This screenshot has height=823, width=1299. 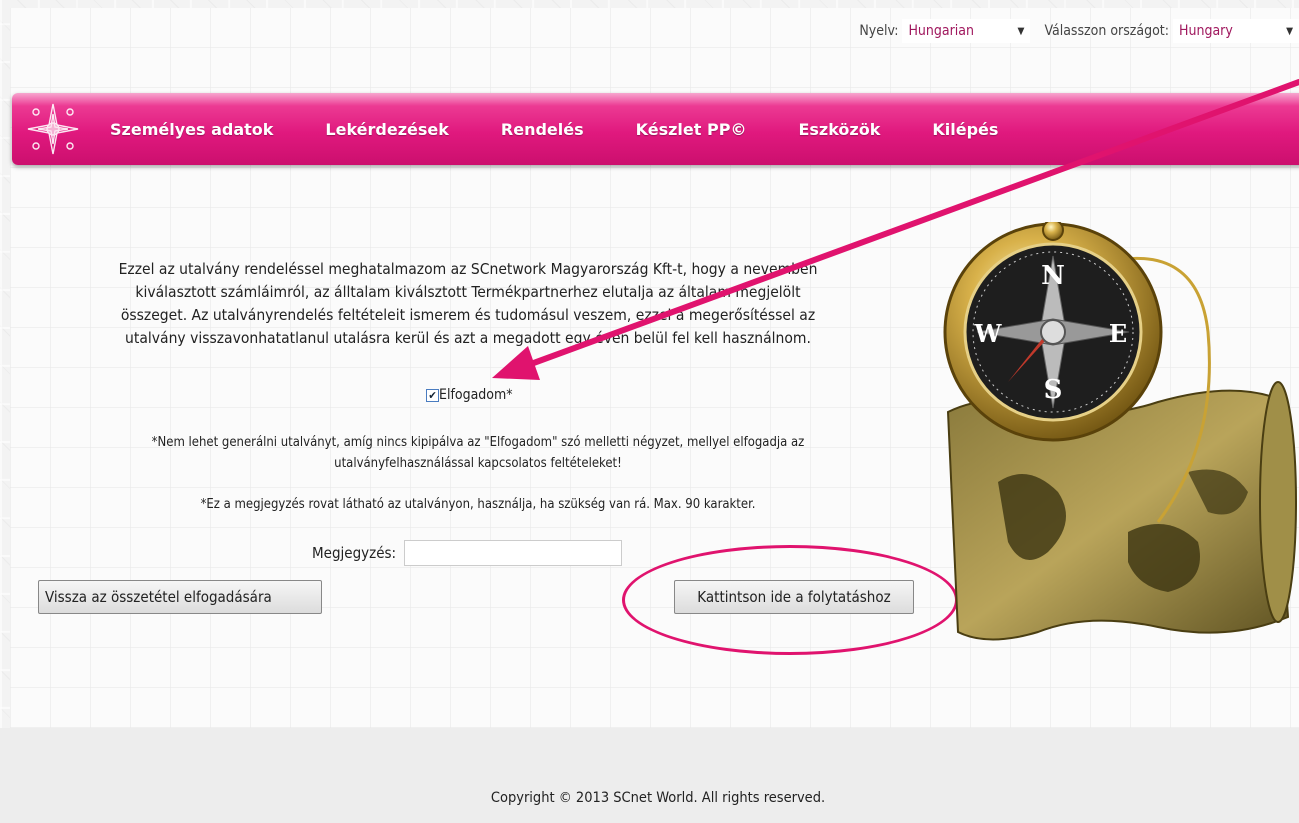 I want to click on svg-text: N, so click(x=1053, y=276).